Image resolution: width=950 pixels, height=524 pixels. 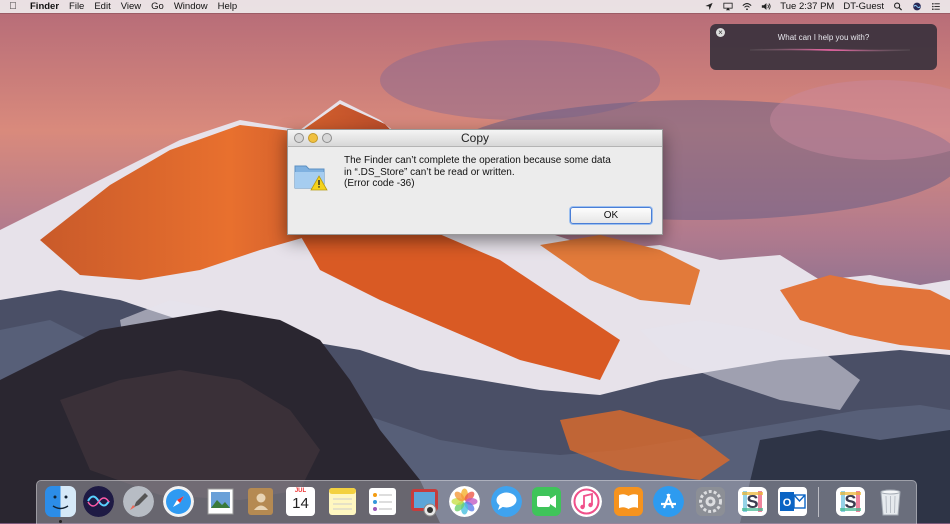 What do you see at coordinates (429, 172) in the screenshot?
I see `message-line: in “.DS_Store” can’t be read or written.` at bounding box center [429, 172].